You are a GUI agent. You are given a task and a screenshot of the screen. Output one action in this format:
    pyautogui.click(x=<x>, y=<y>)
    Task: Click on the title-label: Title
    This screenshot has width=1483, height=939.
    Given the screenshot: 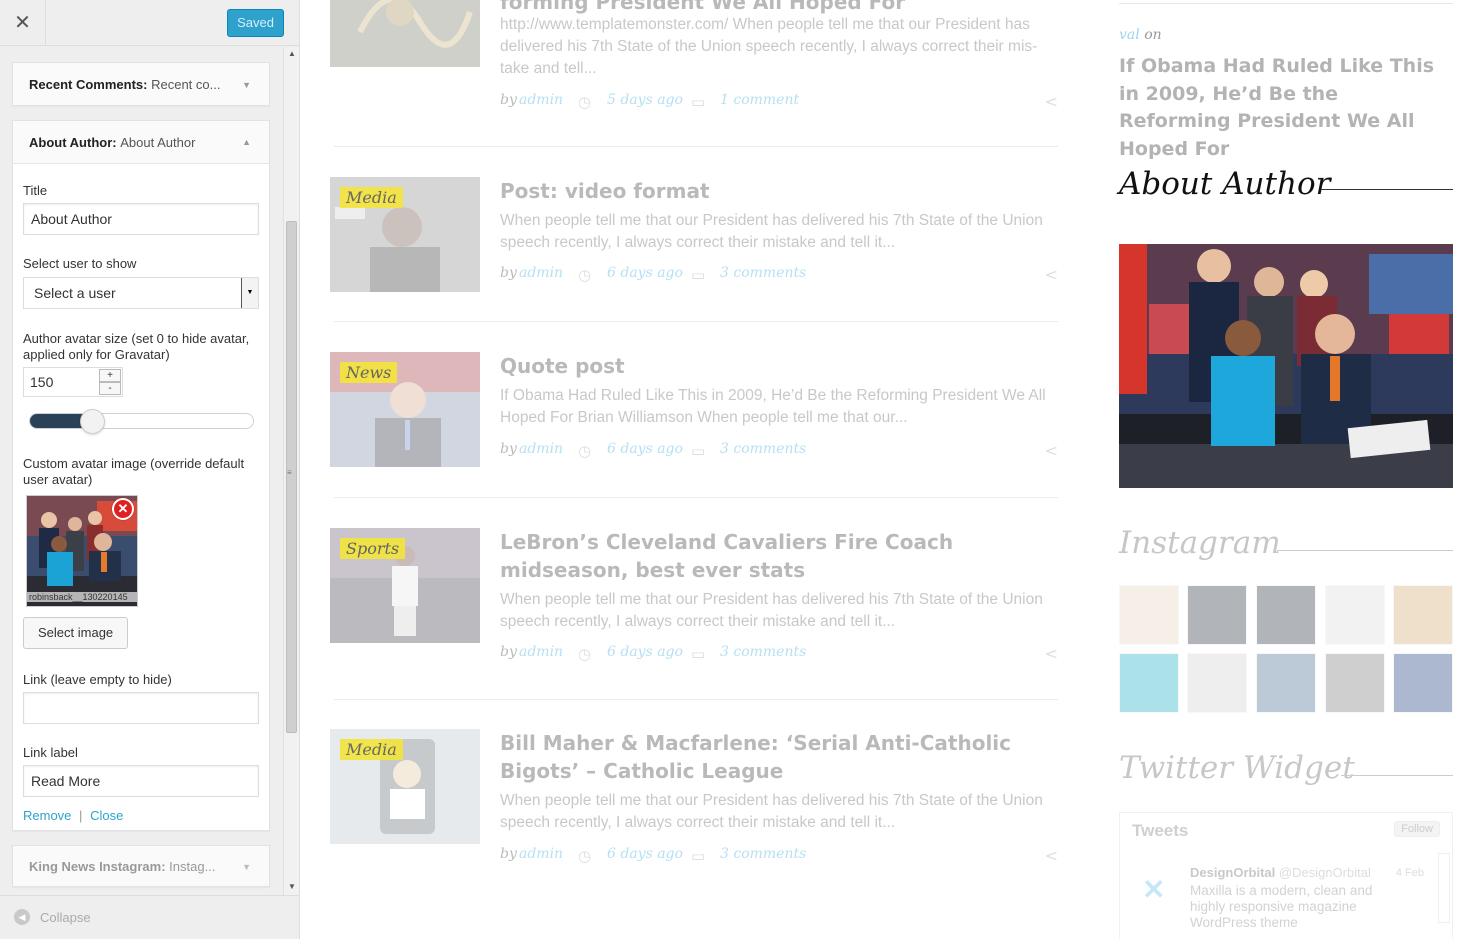 What is the action you would take?
    pyautogui.click(x=35, y=190)
    